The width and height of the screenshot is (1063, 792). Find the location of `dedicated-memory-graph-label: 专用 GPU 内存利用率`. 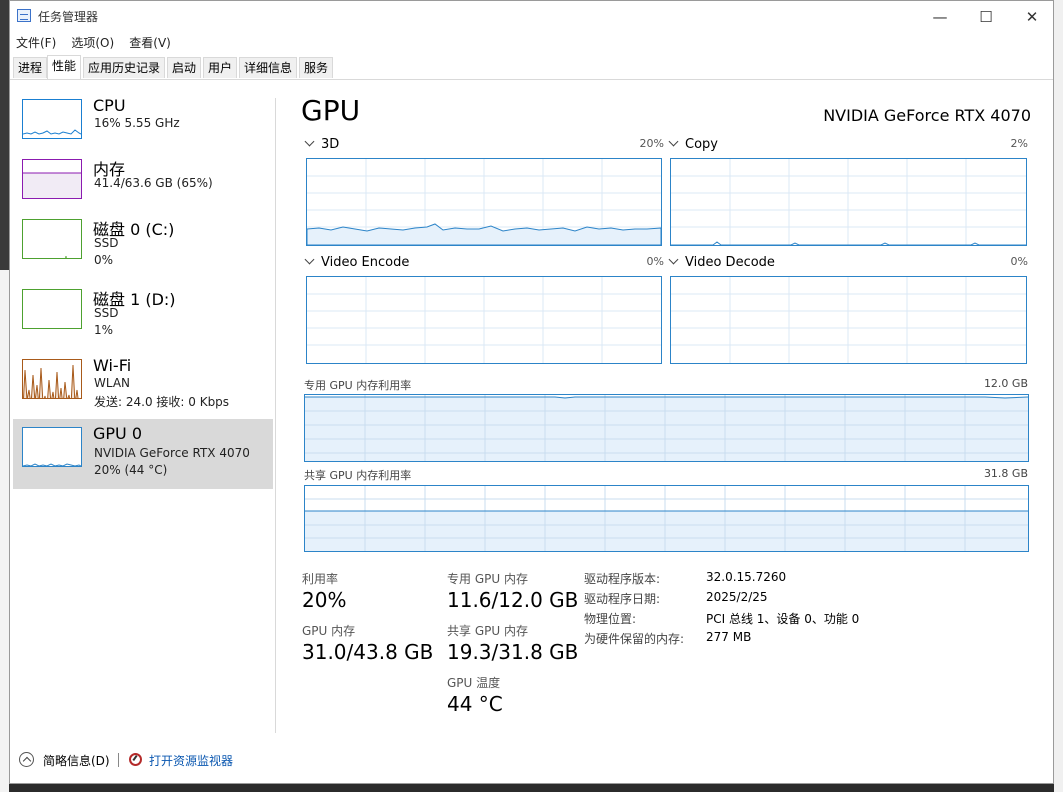

dedicated-memory-graph-label: 专用 GPU 内存利用率 is located at coordinates (358, 385).